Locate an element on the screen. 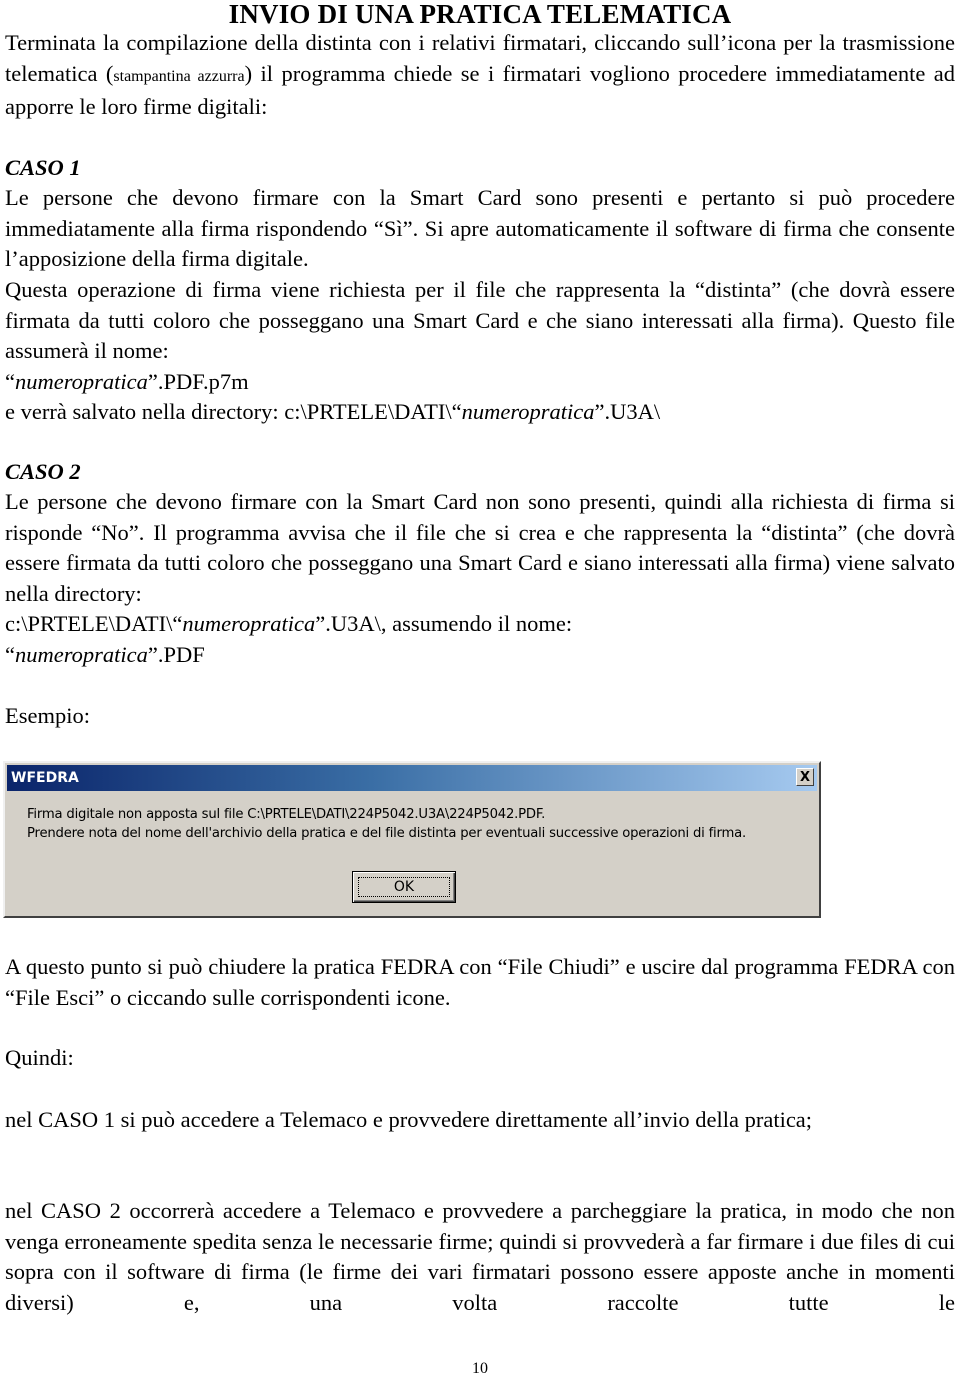 Image resolution: width=960 pixels, height=1381 pixels. directory-suffix: ”.U3A\ is located at coordinates (627, 411).